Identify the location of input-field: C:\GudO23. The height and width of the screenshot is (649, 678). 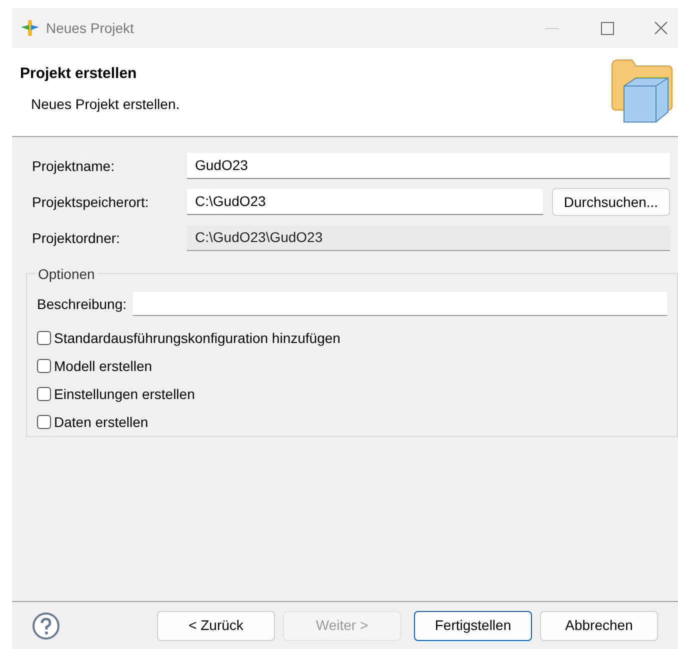
(365, 202).